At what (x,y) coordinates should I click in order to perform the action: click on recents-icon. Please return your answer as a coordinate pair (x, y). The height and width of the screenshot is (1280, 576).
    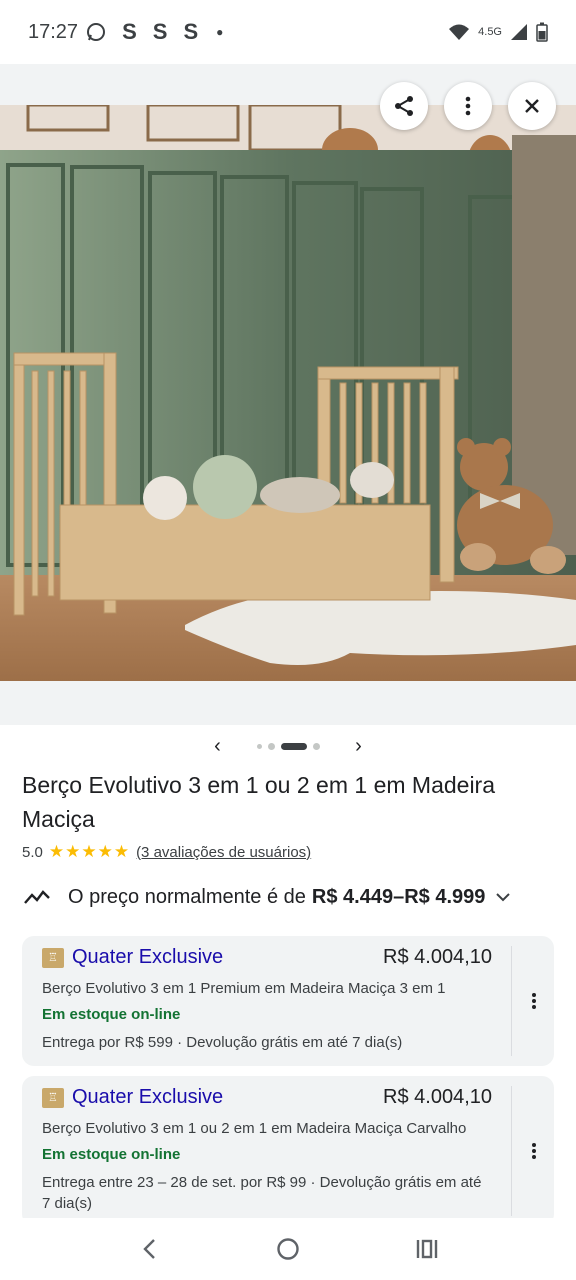
    Looking at the image, I should click on (426, 1249).